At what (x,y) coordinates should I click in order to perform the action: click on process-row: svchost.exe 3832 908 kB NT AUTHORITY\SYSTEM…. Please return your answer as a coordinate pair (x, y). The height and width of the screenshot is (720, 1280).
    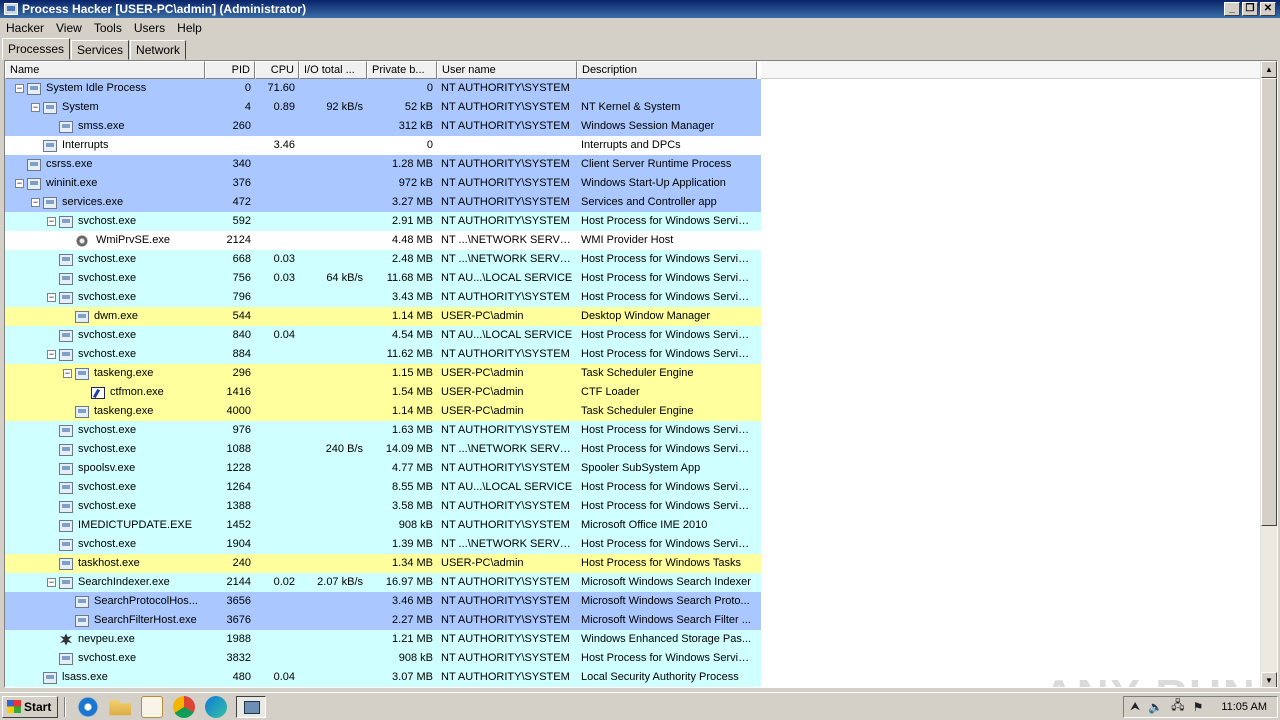
    Looking at the image, I should click on (383, 658).